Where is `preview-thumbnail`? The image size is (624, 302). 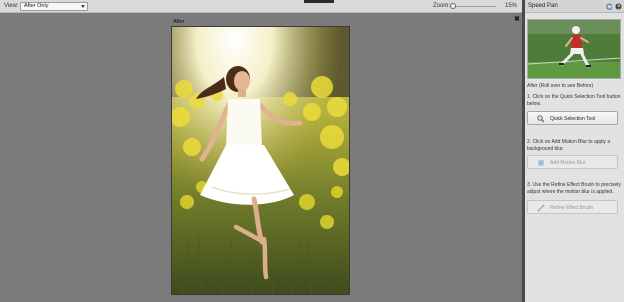
preview-thumbnail is located at coordinates (574, 49).